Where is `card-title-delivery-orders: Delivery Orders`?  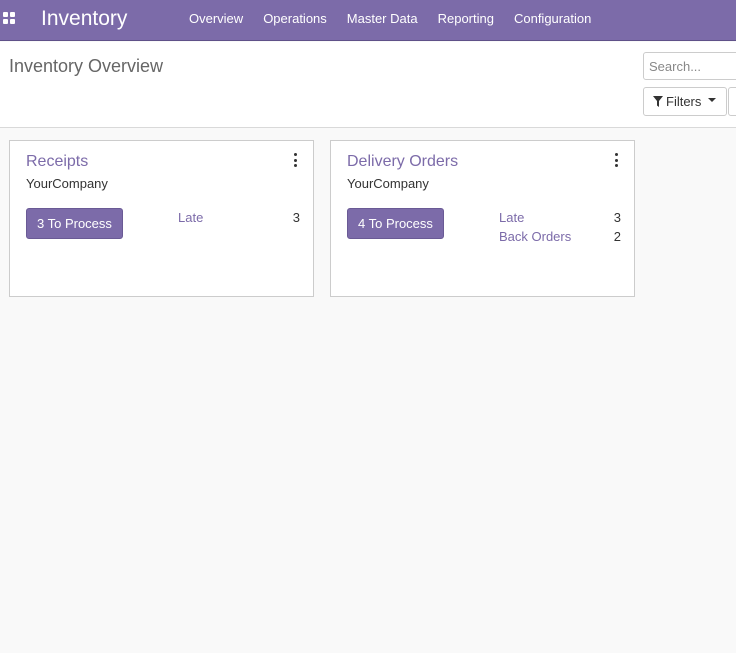 card-title-delivery-orders: Delivery Orders is located at coordinates (402, 162).